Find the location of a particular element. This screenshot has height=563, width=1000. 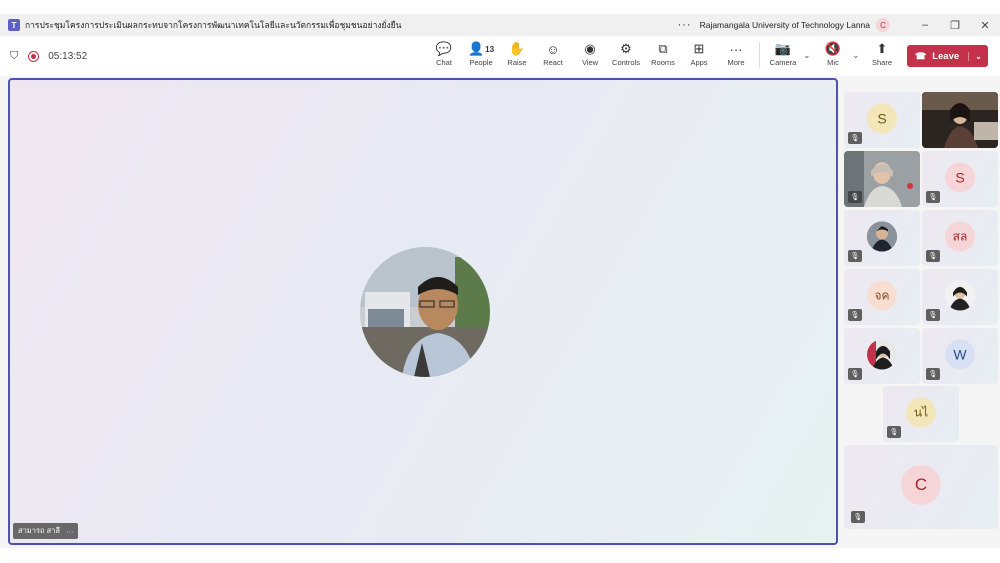

smile-icon: ☺ is located at coordinates (553, 49).